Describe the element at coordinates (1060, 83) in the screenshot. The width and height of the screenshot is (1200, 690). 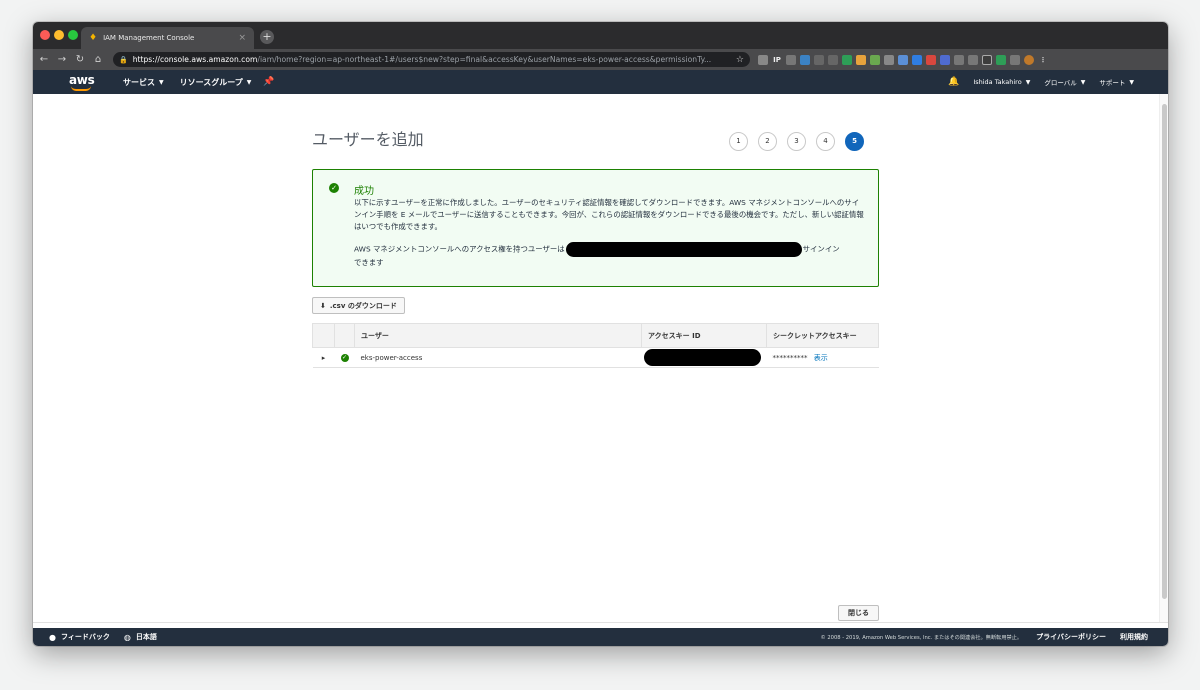
I see `region-label: グローバル` at that location.